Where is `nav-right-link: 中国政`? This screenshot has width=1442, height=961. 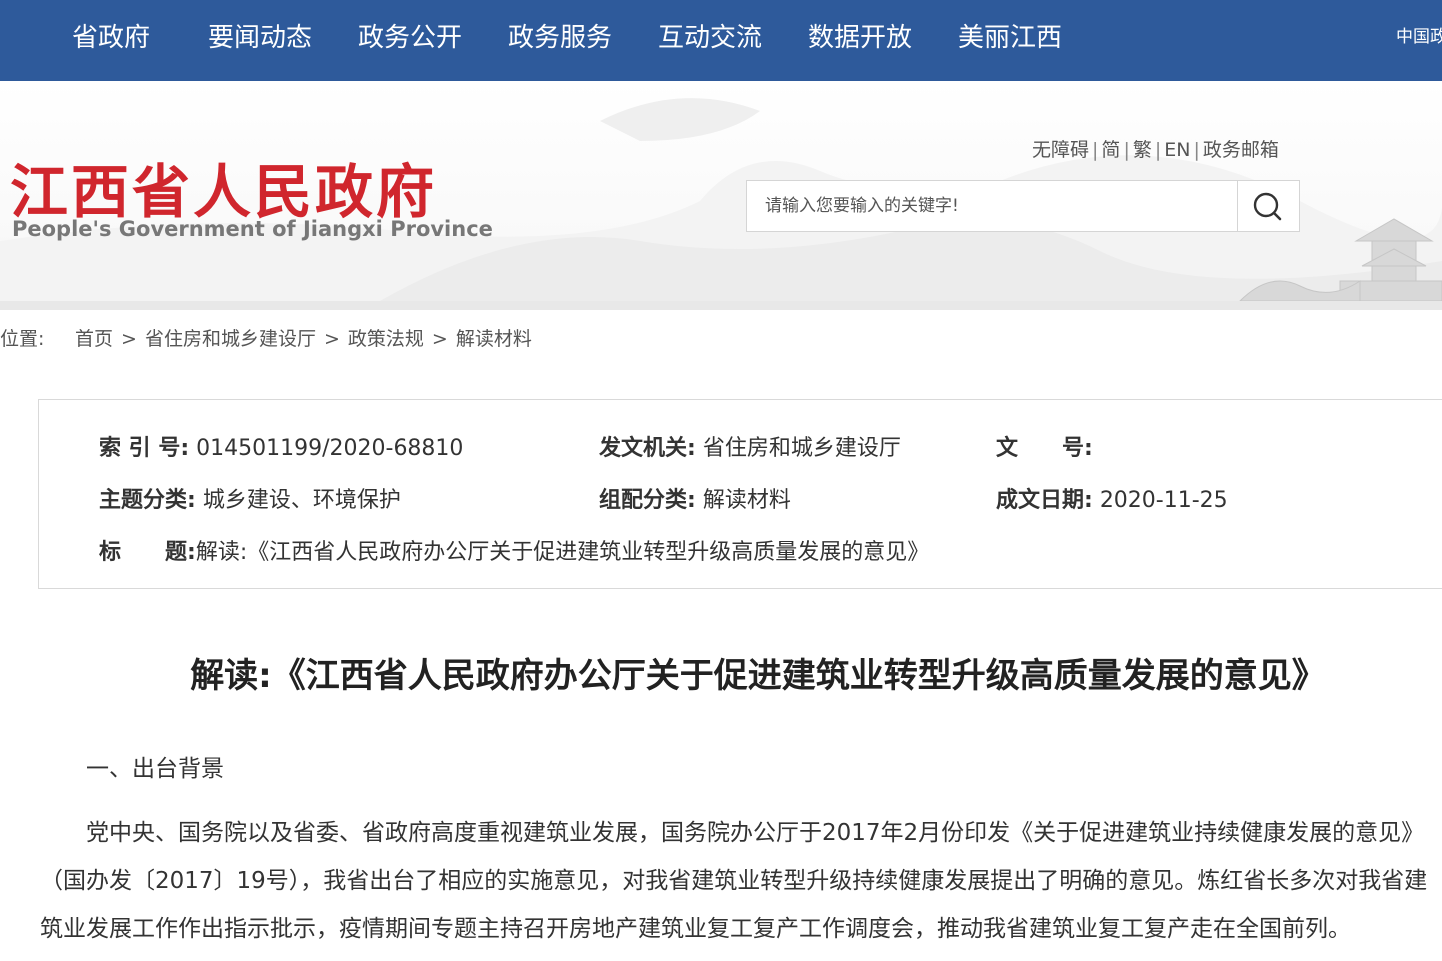
nav-right-link: 中国政 is located at coordinates (1419, 34).